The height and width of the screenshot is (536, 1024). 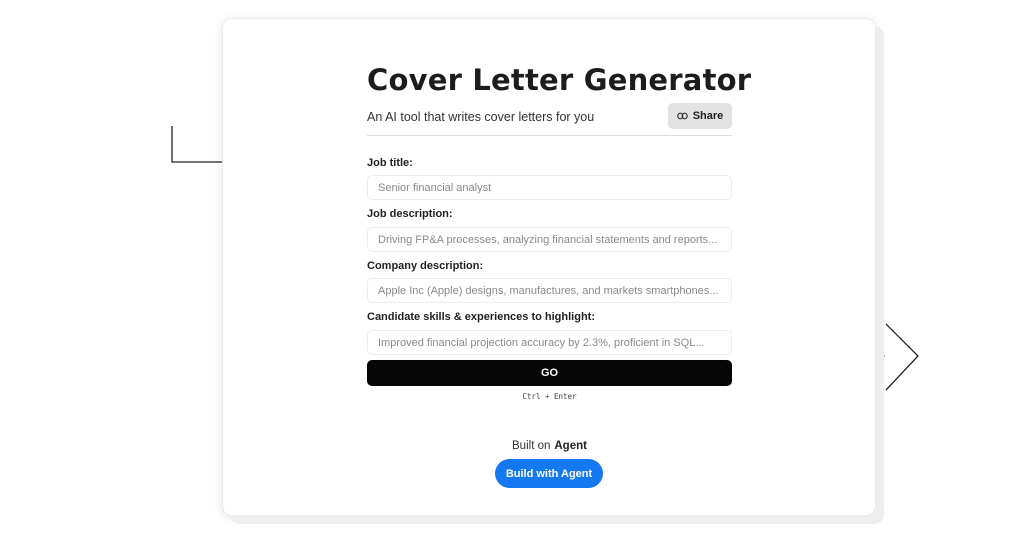 I want to click on page-title: Cover Letter Generator, so click(x=559, y=80).